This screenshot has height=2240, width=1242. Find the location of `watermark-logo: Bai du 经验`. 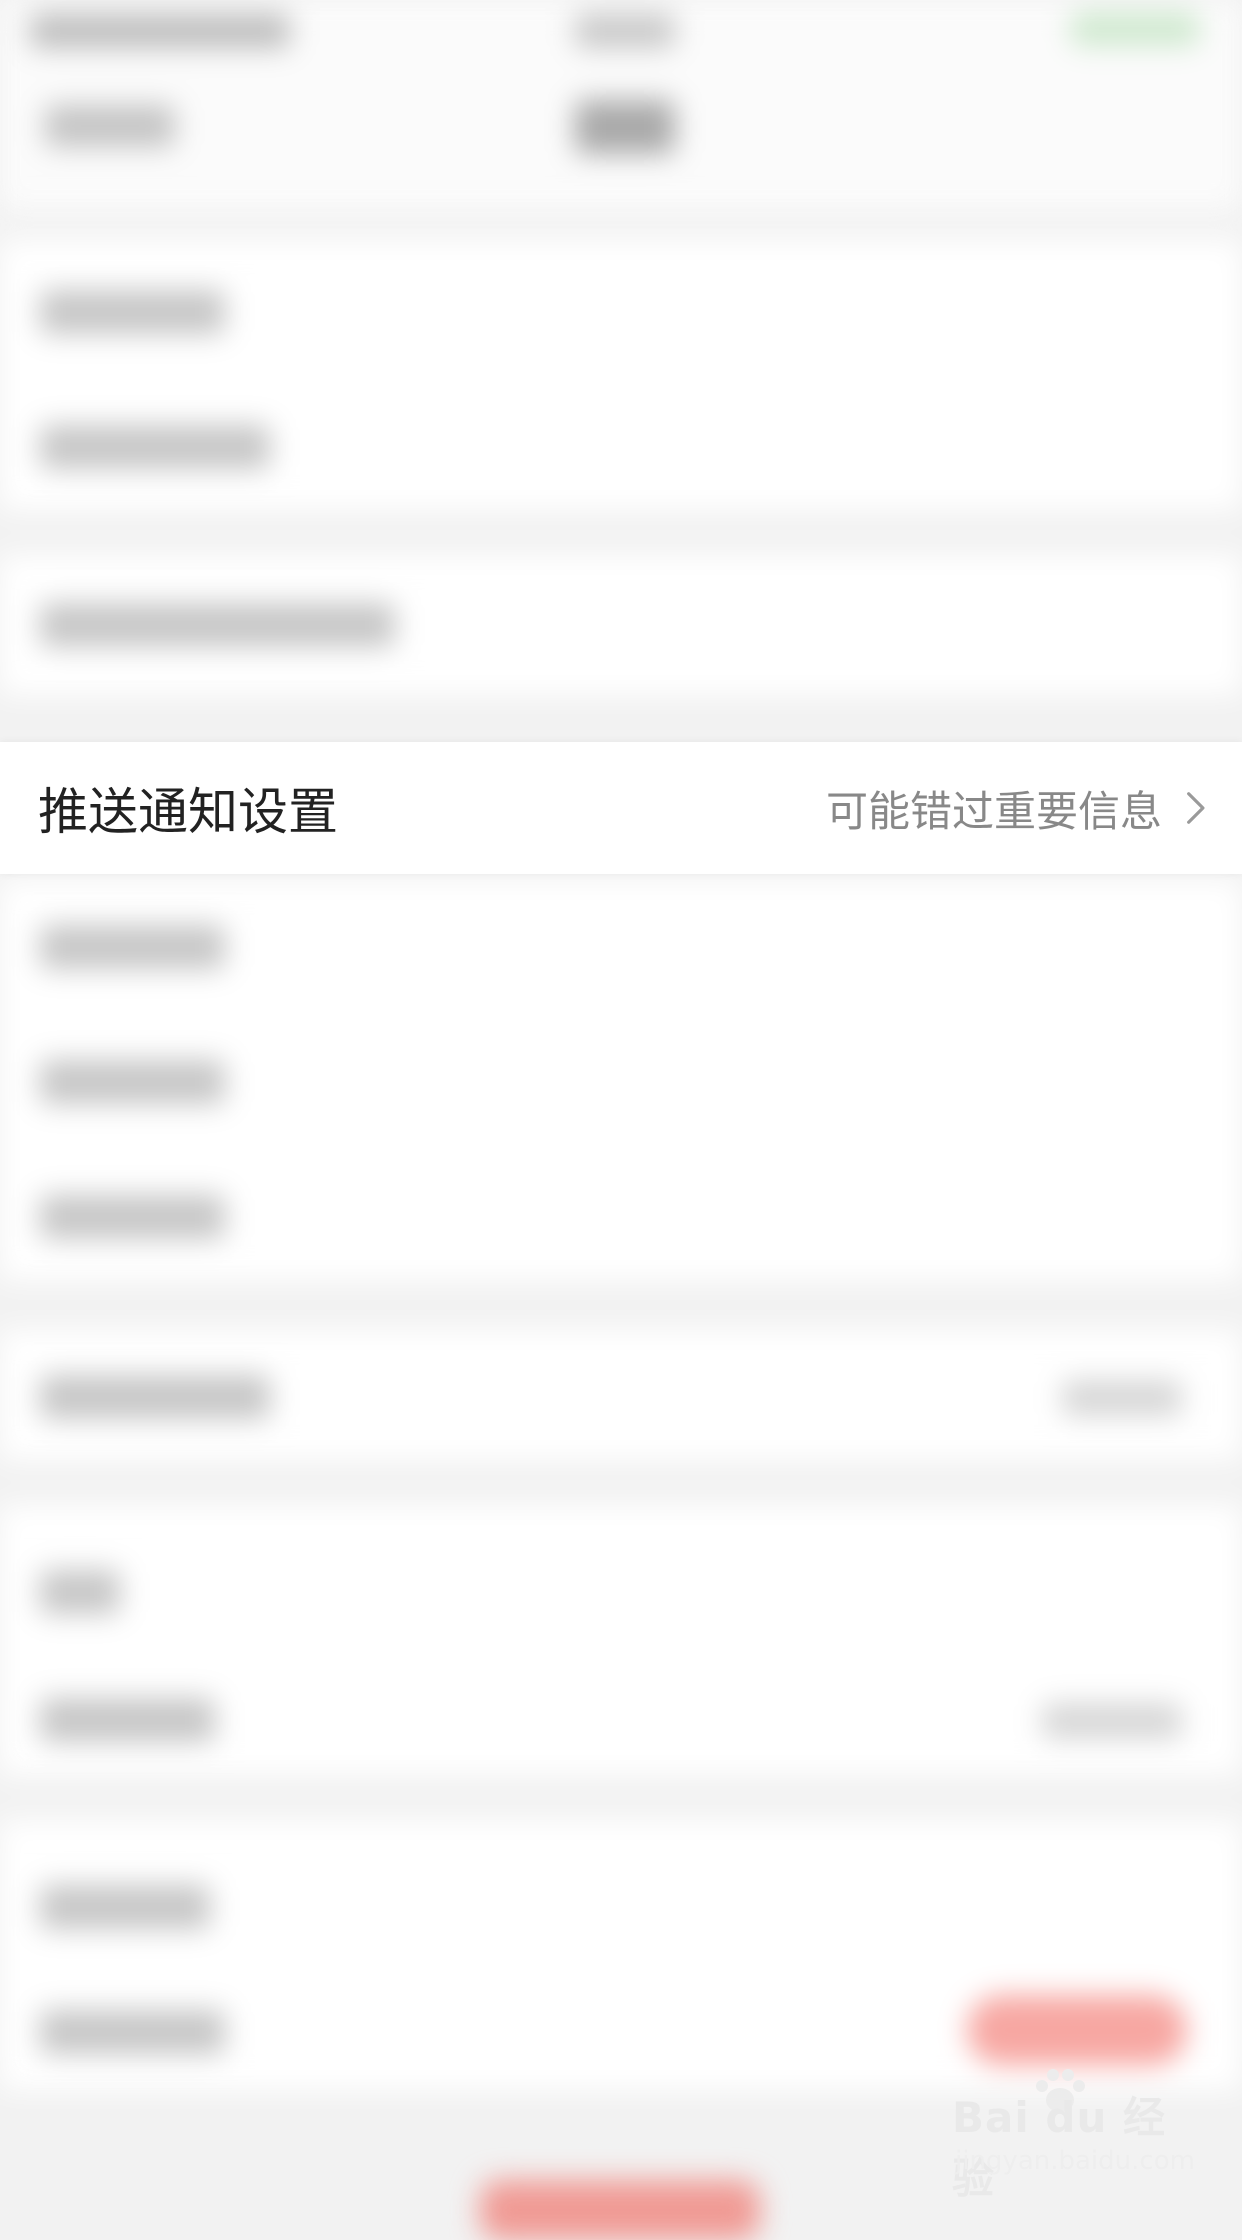

watermark-logo: Bai du 经验 is located at coordinates (1059, 2148).